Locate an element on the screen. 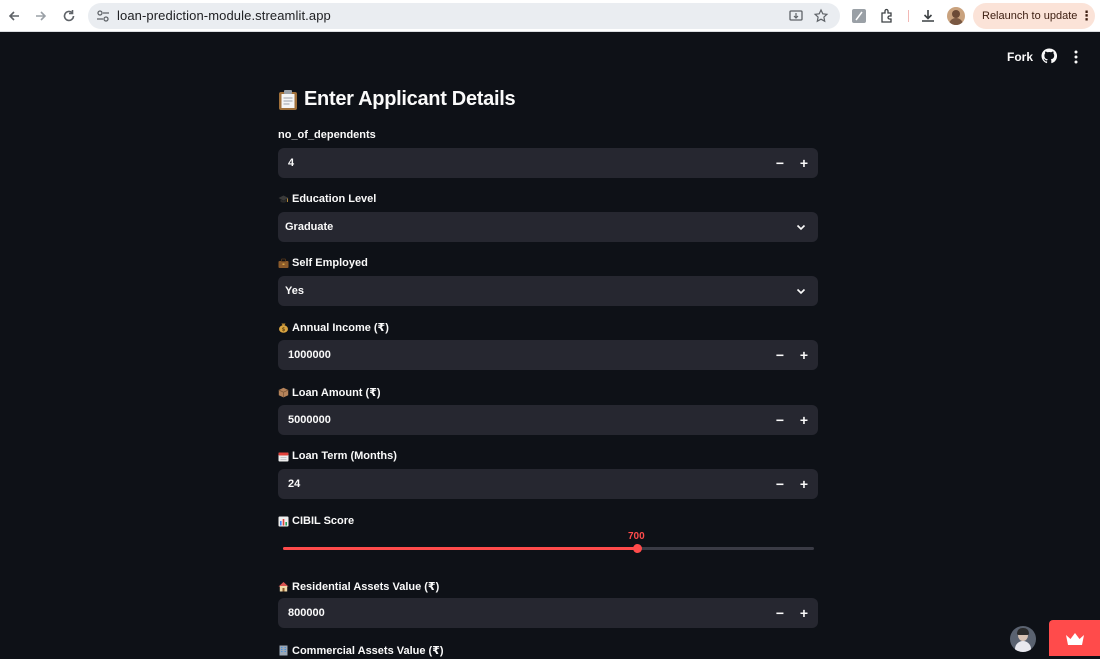  education-value: Graduate is located at coordinates (309, 227).